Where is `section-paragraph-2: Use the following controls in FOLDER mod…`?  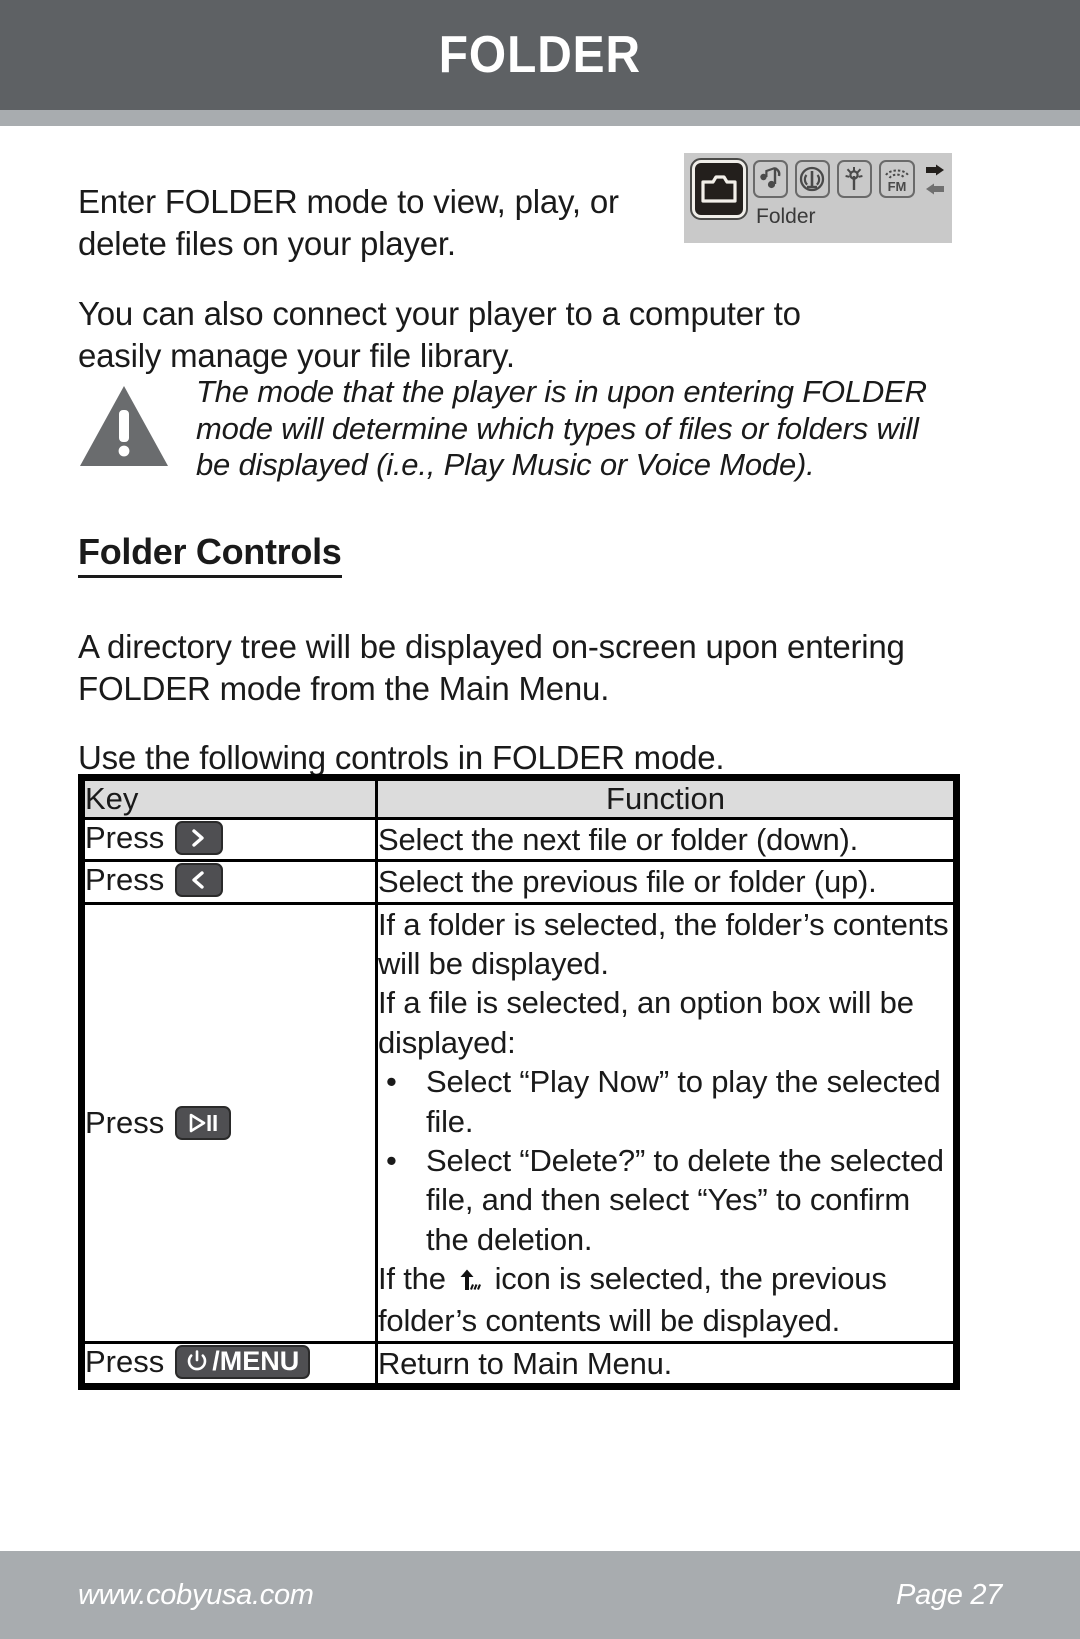 section-paragraph-2: Use the following controls in FOLDER mod… is located at coordinates (401, 757).